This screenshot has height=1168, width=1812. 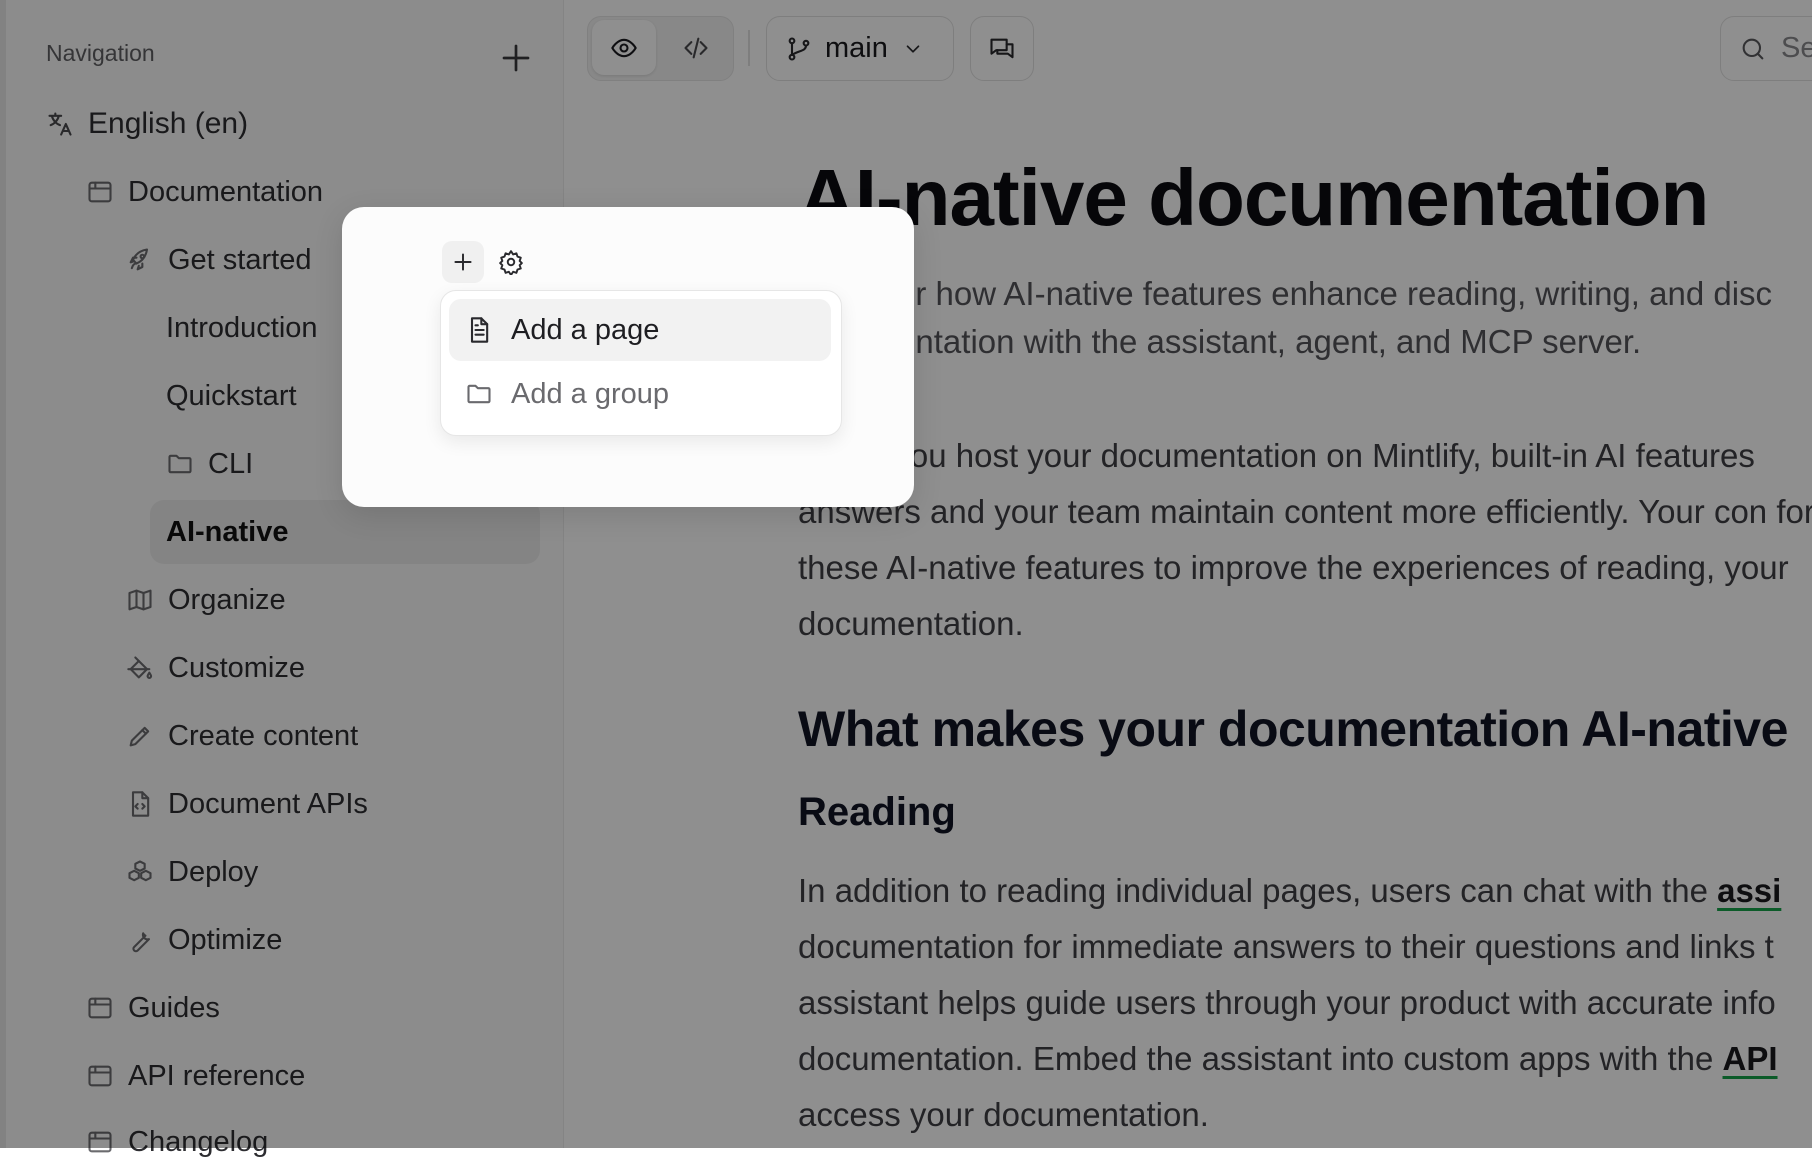 I want to click on add-page-label: Add a page, so click(x=585, y=329).